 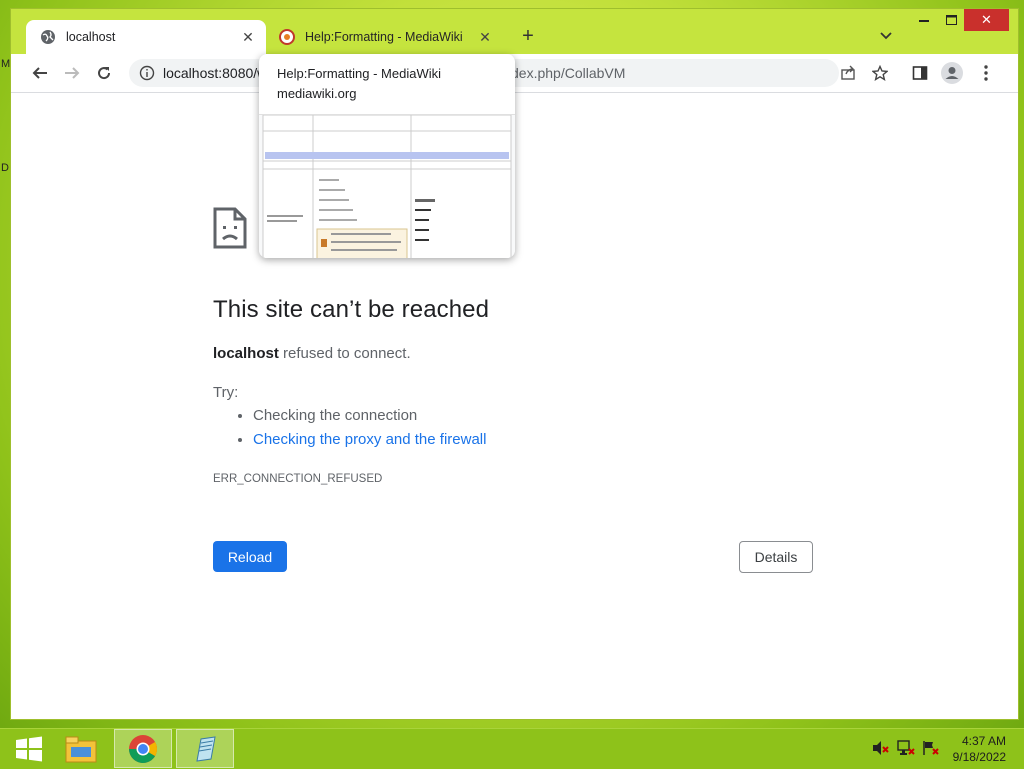 I want to click on refresh-button, so click(x=104, y=73).